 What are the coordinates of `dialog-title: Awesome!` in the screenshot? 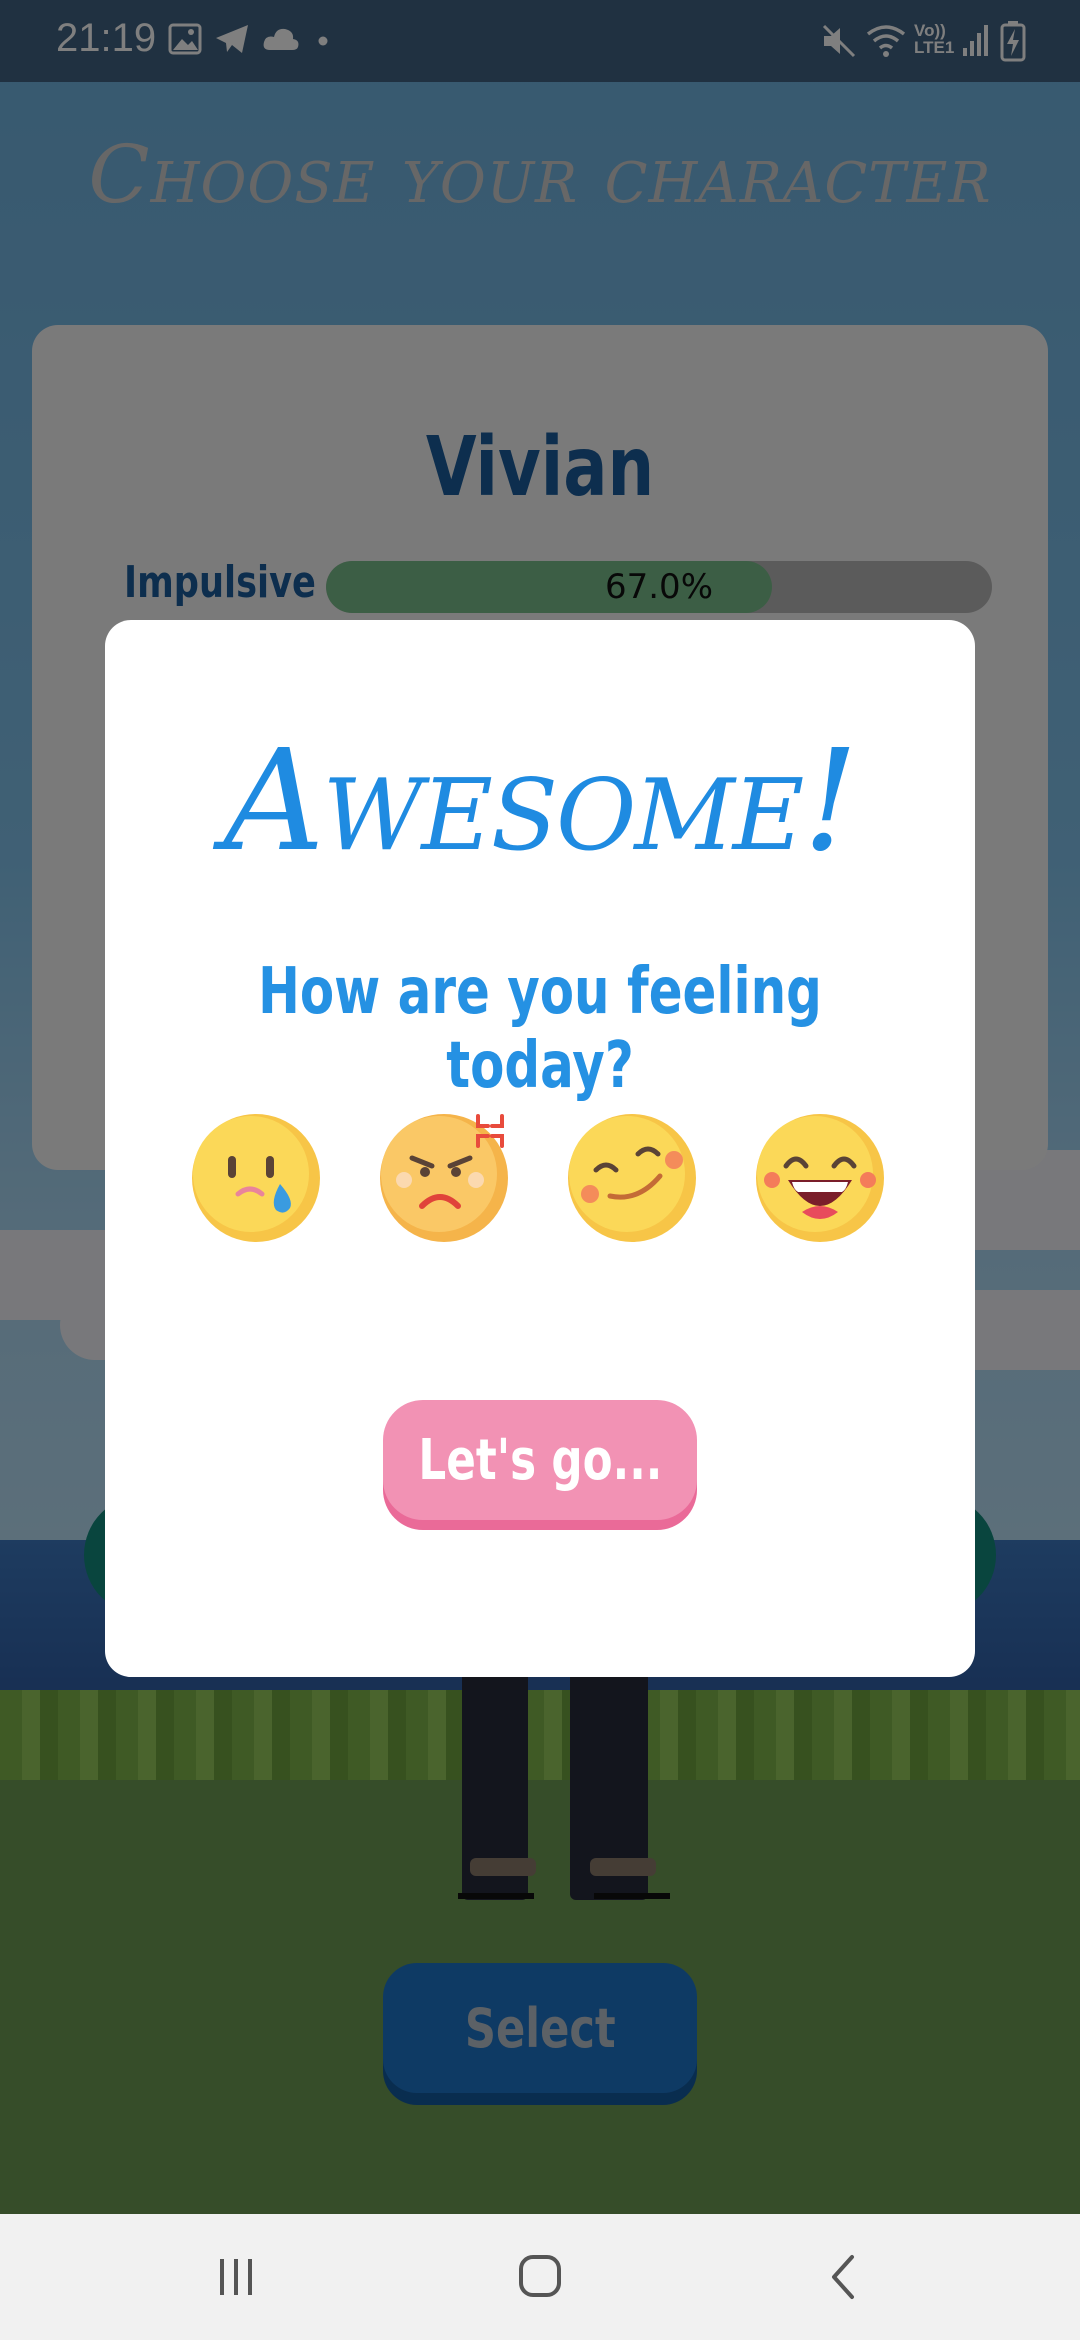 It's located at (541, 801).